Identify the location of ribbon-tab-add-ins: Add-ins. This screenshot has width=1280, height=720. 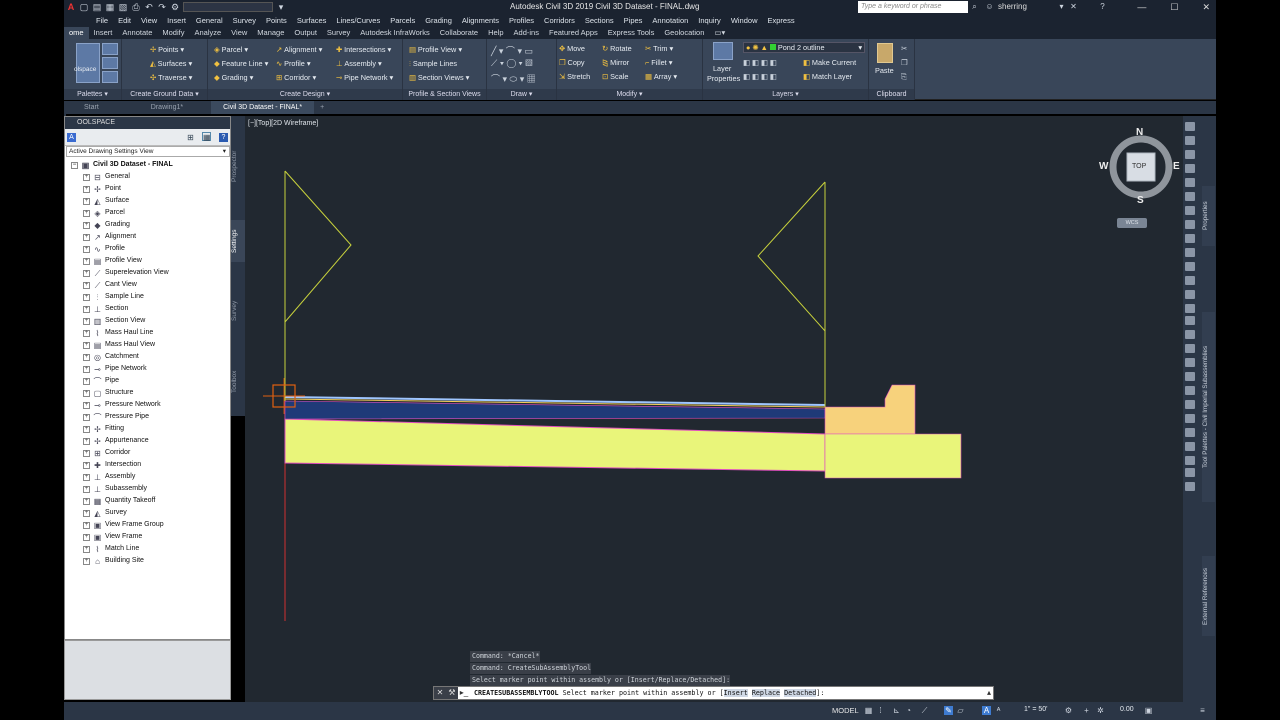
(526, 33).